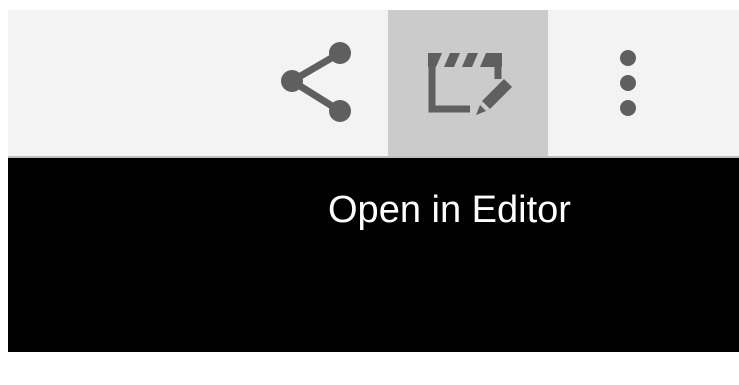 This screenshot has width=739, height=385. I want to click on open-in-editor-button, so click(468, 83).